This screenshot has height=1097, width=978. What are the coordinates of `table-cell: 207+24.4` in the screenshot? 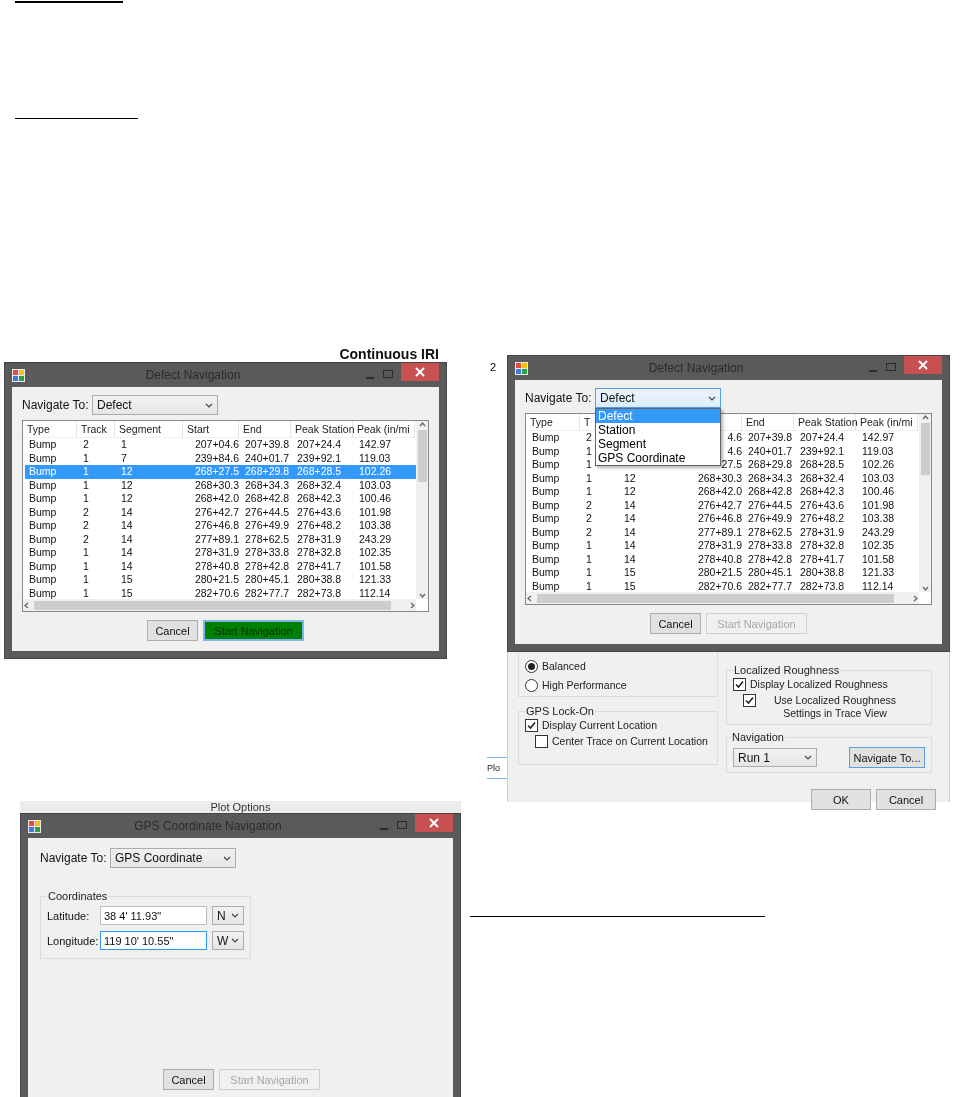 It's located at (319, 445).